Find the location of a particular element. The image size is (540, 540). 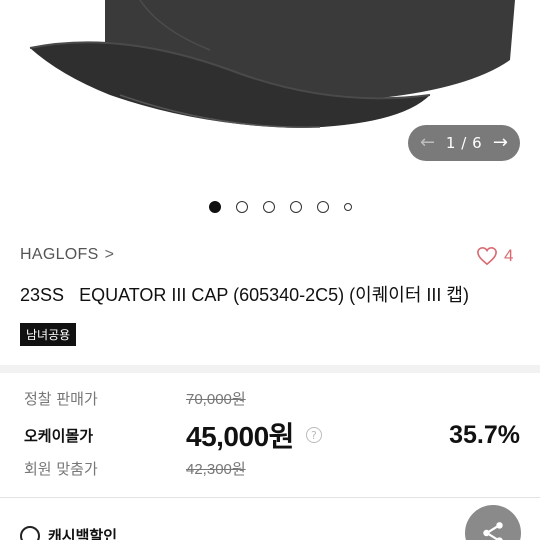

share-button is located at coordinates (493, 522).